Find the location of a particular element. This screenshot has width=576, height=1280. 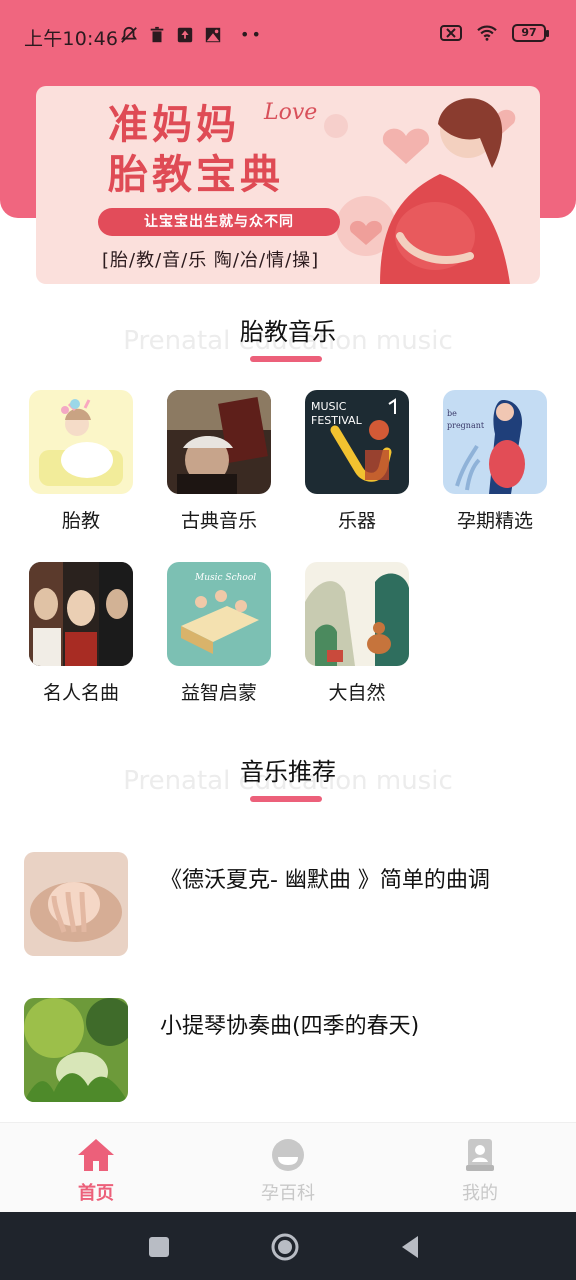

music-festival-saxophone: MUSIC FESTIVAL is located at coordinates (357, 442).